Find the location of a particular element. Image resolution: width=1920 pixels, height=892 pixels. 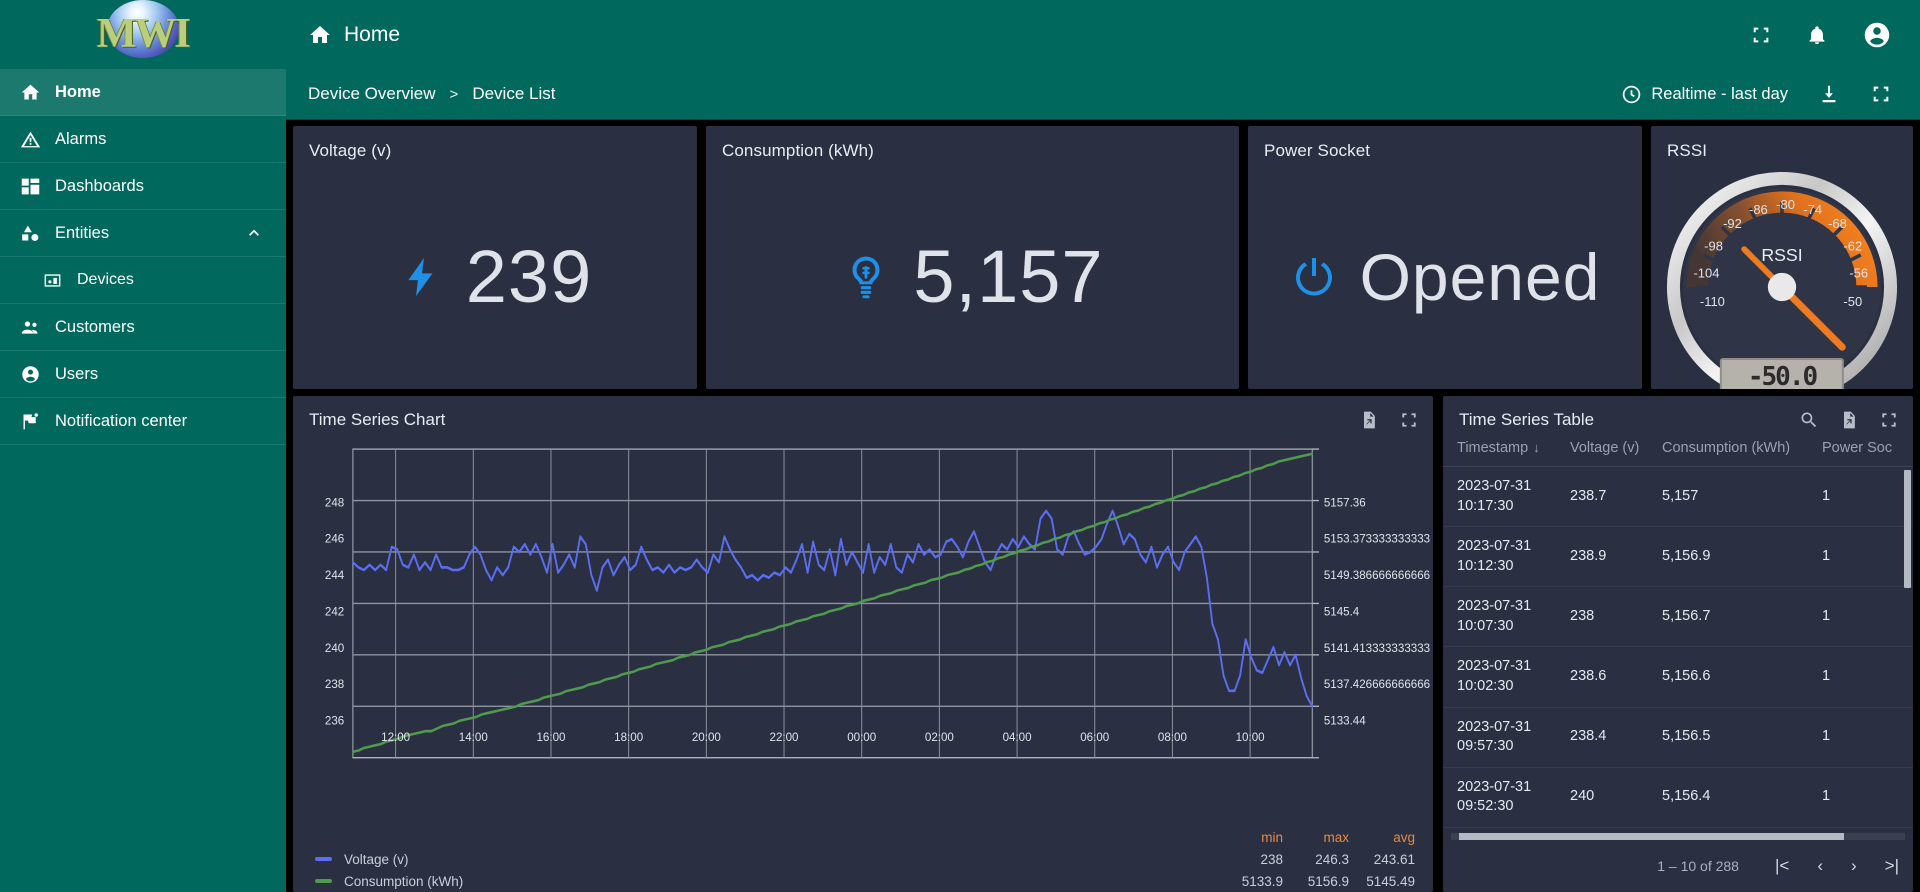

timewindow-selector: Realtime - last day is located at coordinates (1704, 94).